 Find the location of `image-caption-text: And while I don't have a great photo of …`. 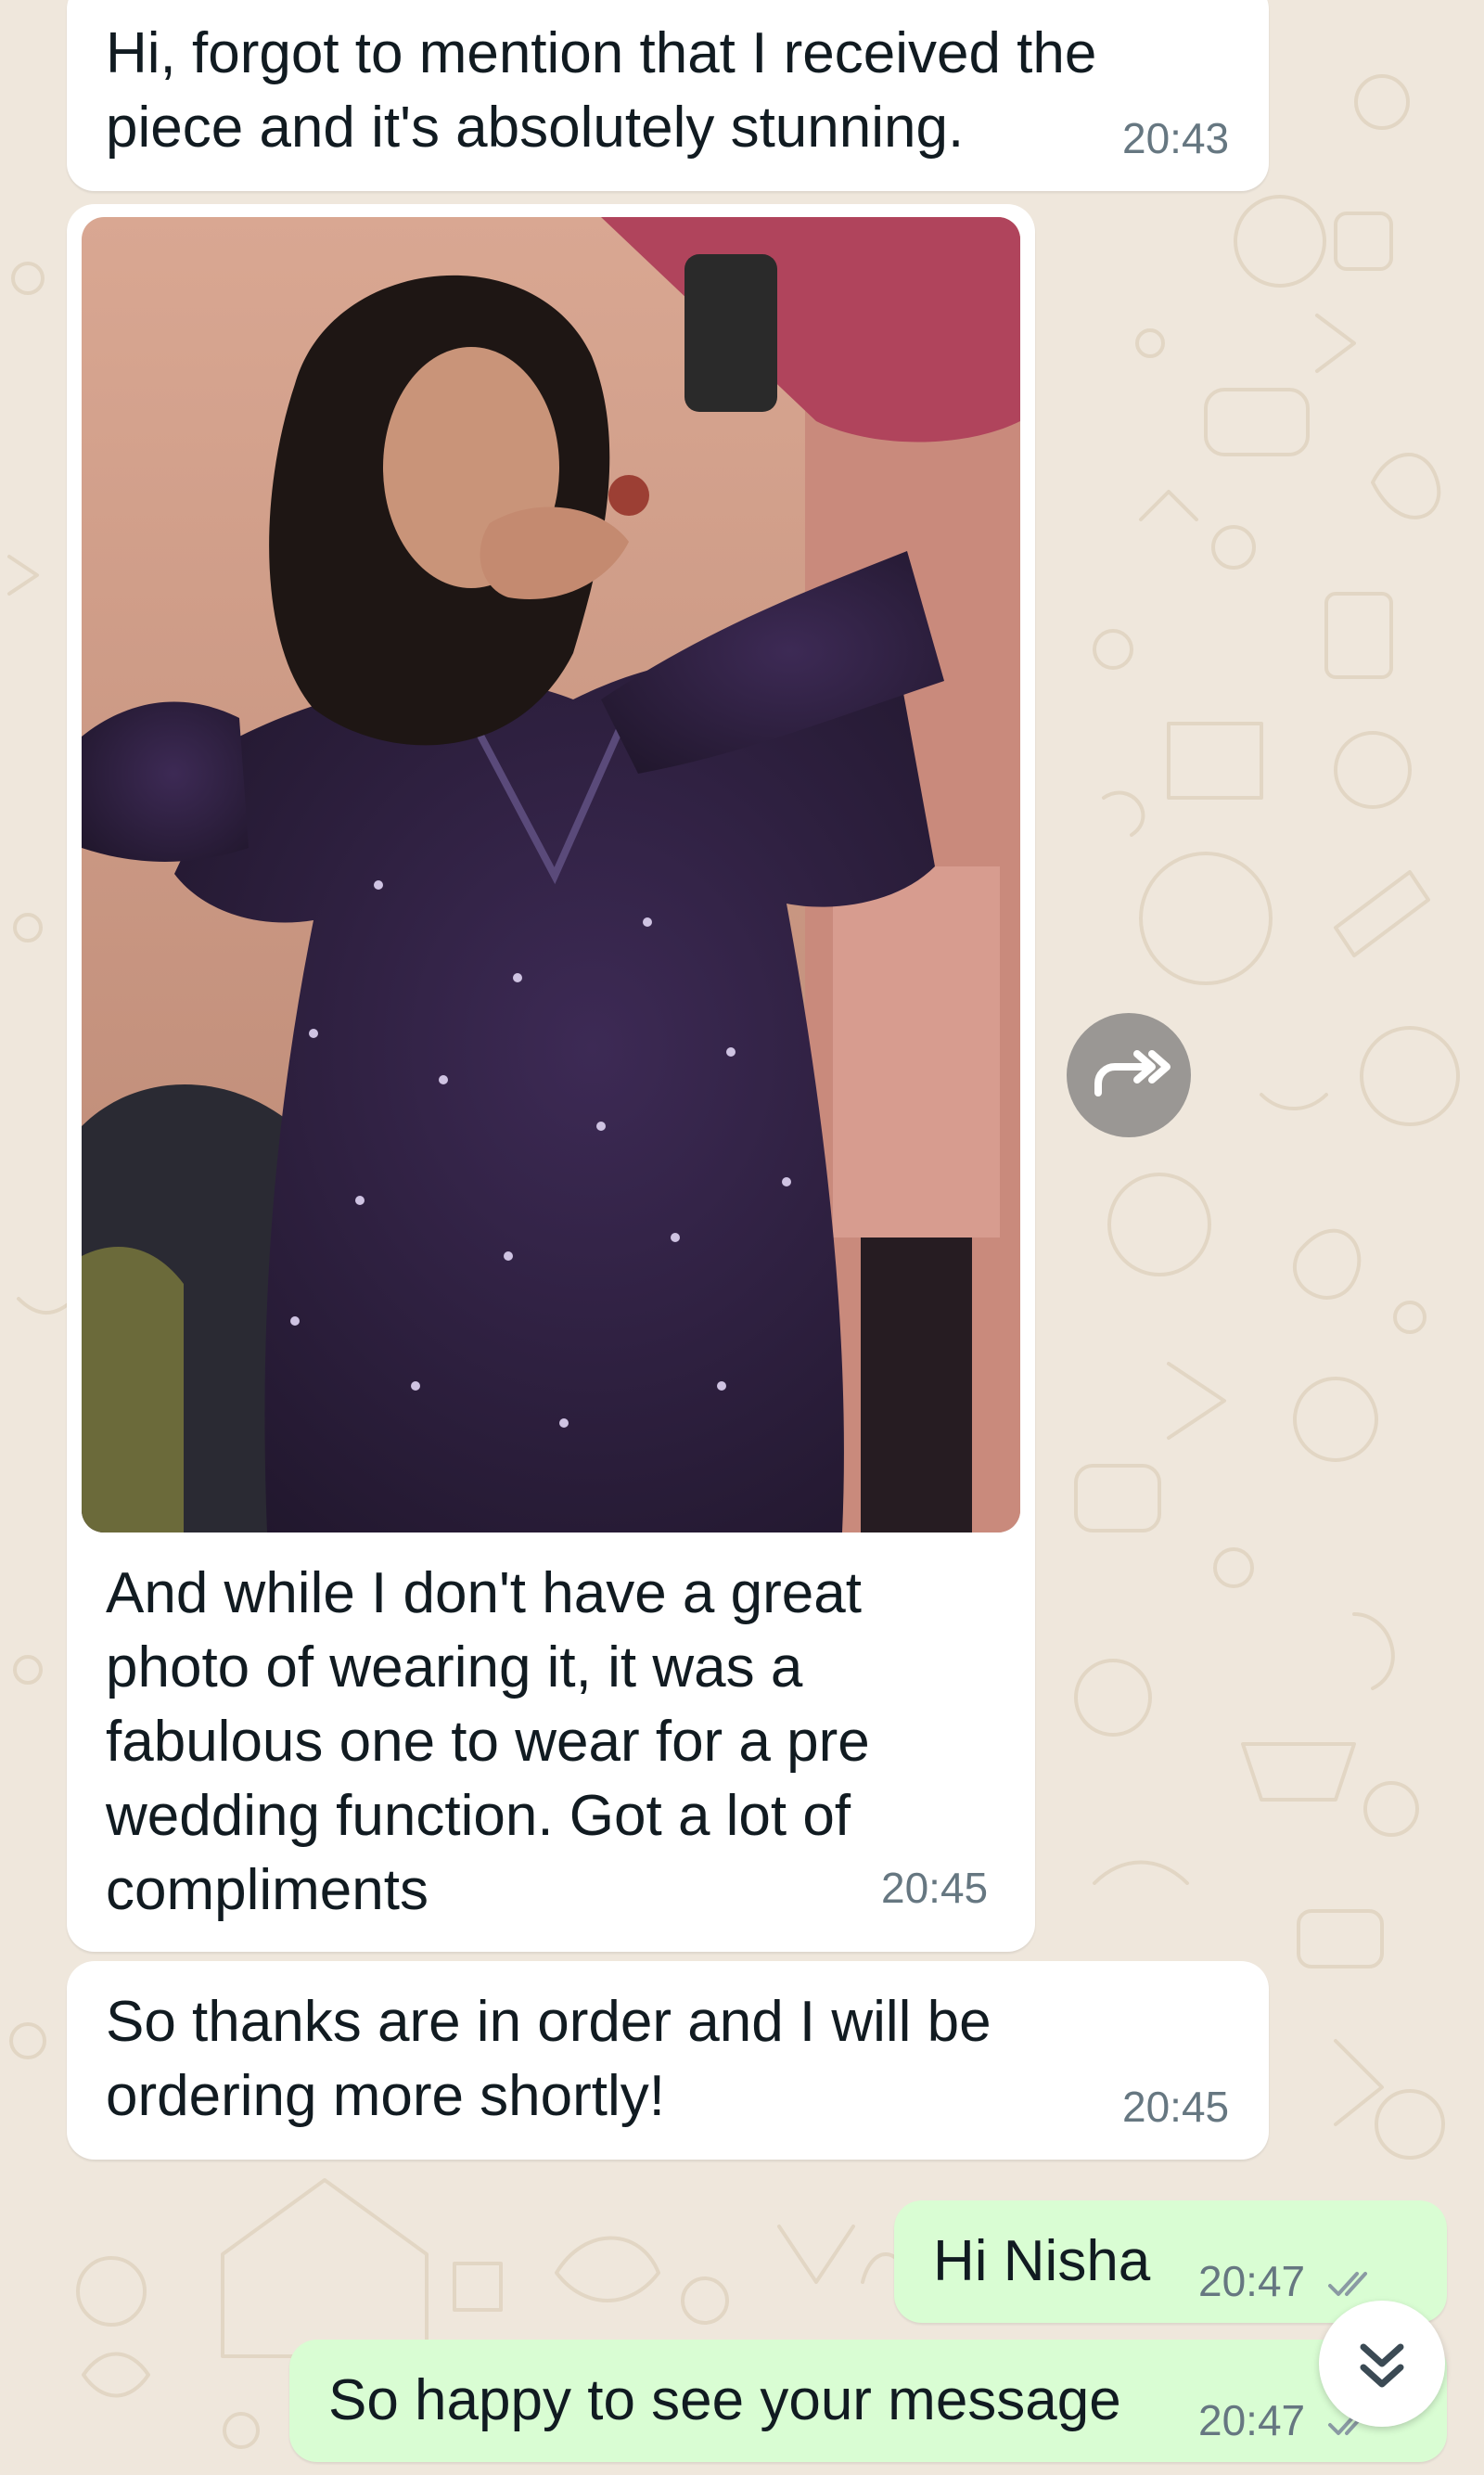

image-caption-text: And while I don't have a great photo of … is located at coordinates (488, 1741).